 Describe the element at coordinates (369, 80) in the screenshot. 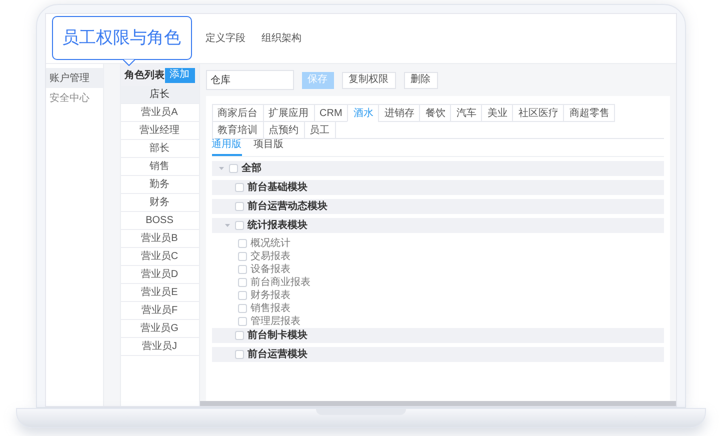

I see `toolbar-button: 复制权限` at that location.